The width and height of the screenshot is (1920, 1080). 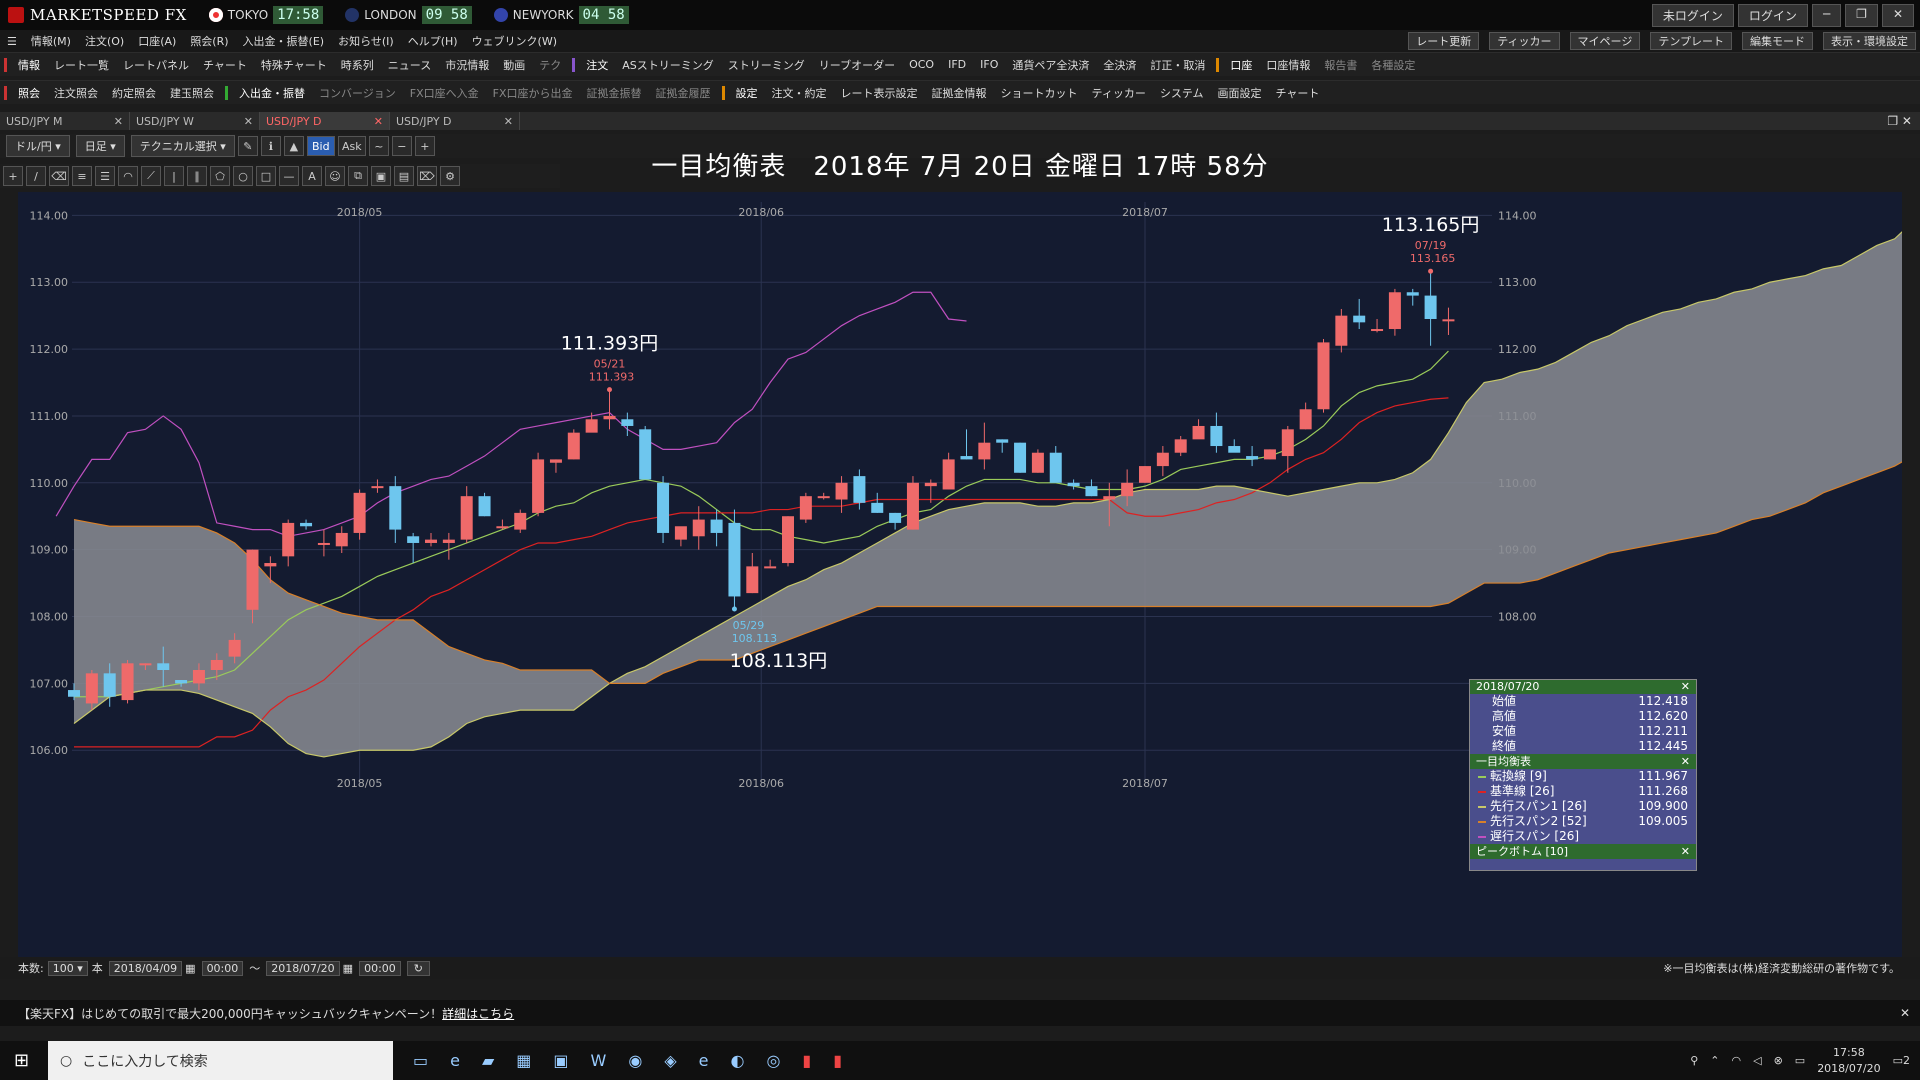 I want to click on menu-item: 情報(M), so click(x=51, y=41).